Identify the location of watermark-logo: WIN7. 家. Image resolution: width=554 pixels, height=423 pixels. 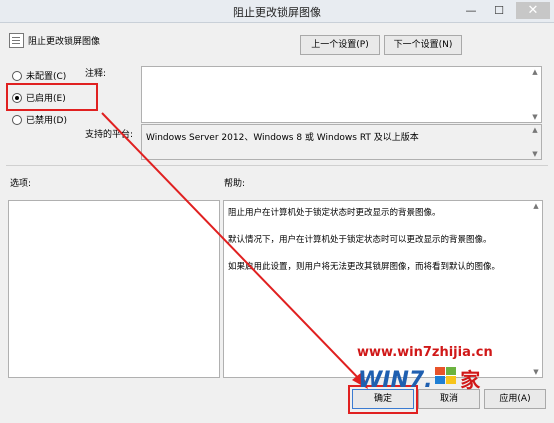
(419, 378).